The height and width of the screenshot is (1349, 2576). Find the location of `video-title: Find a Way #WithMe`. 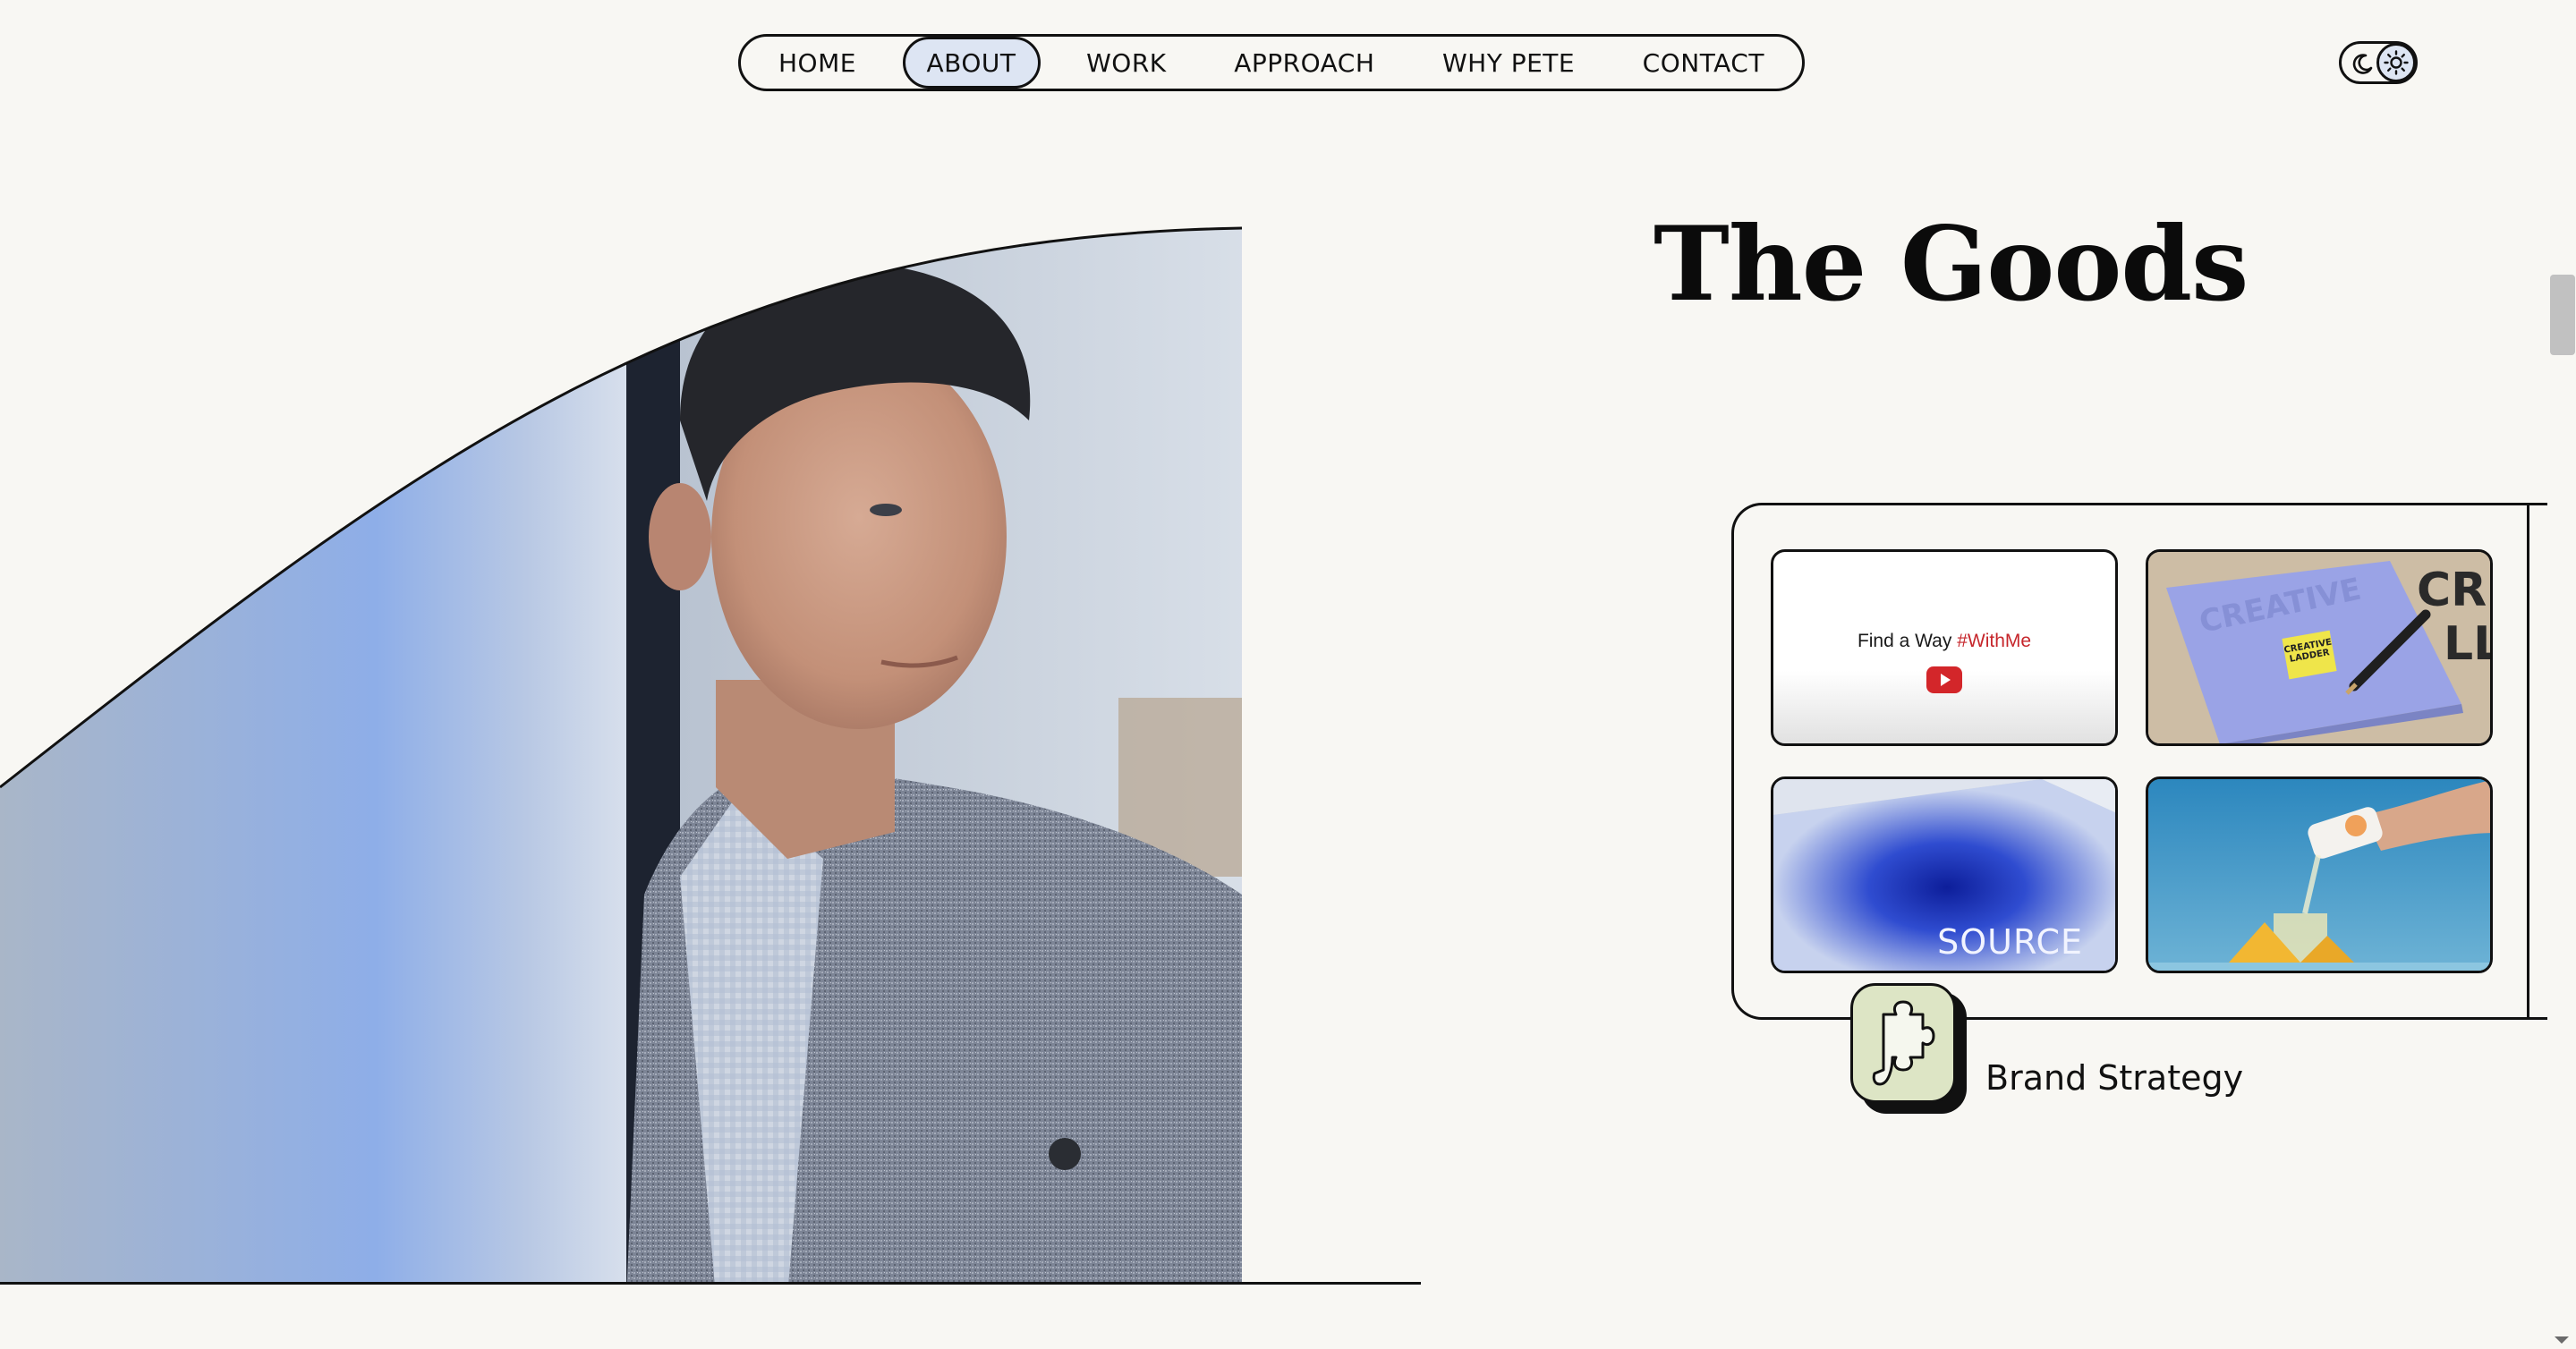

video-title: Find a Way #WithMe is located at coordinates (1944, 641).